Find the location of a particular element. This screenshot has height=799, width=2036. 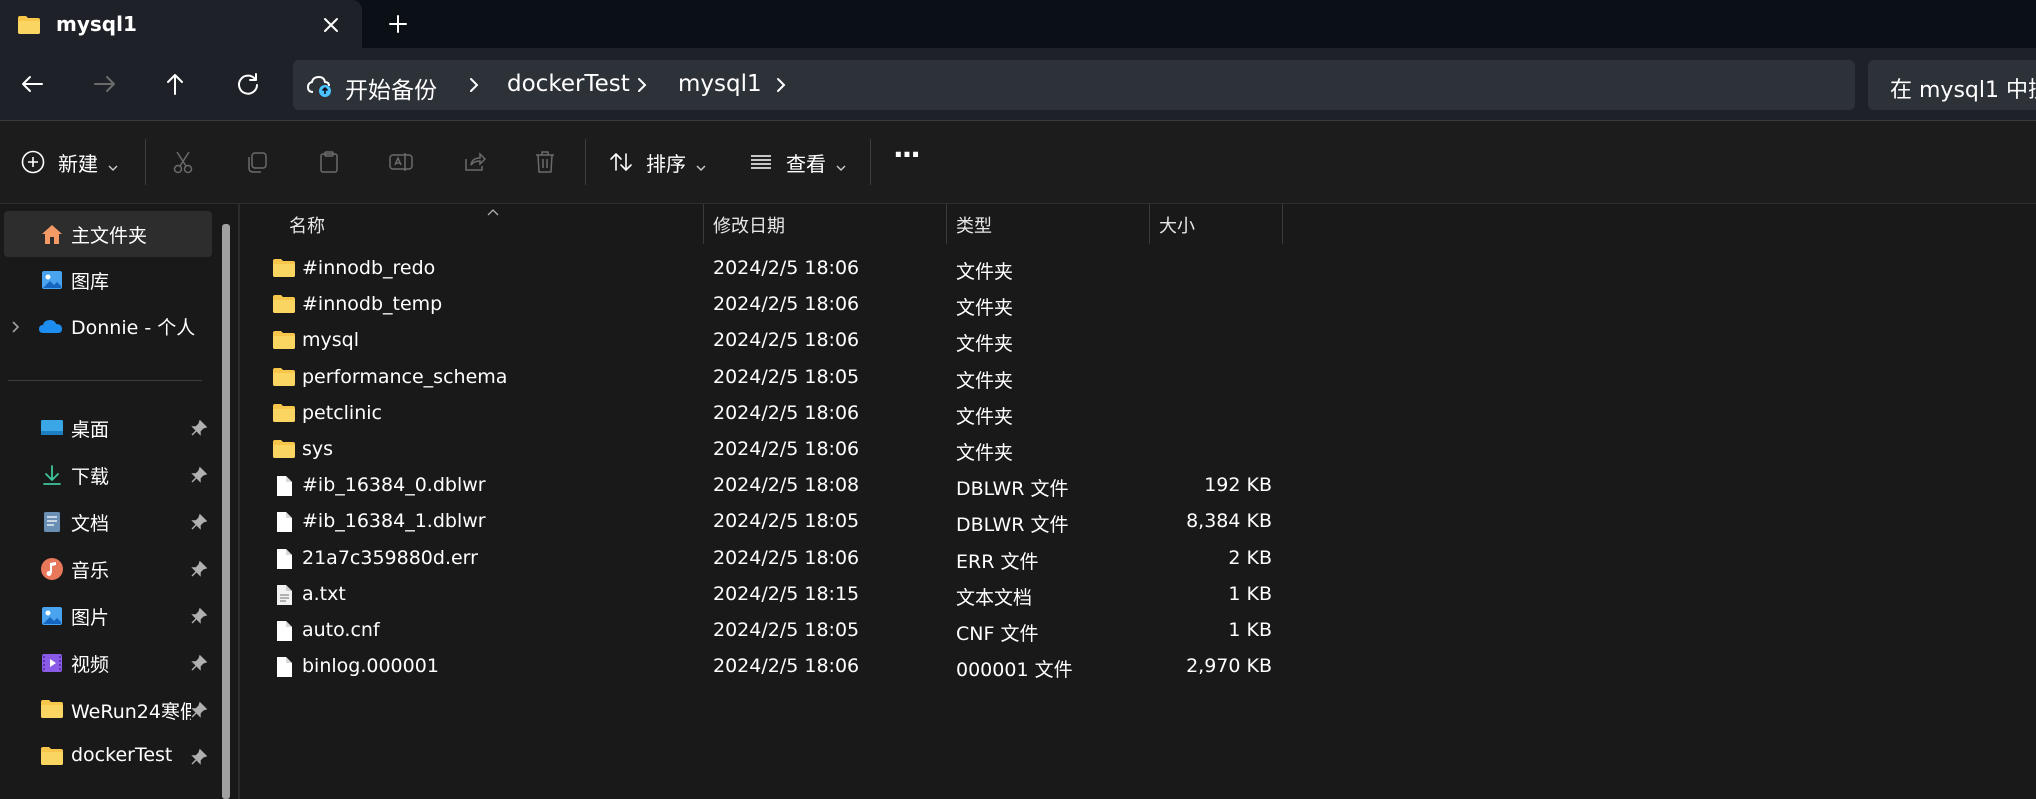

pane-divider is located at coordinates (239, 501).